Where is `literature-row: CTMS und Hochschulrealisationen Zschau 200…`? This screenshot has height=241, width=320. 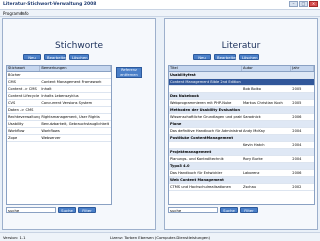
literature-row: CTMS und Hochschulrealisationen Zschau 200… is located at coordinates (241, 187).